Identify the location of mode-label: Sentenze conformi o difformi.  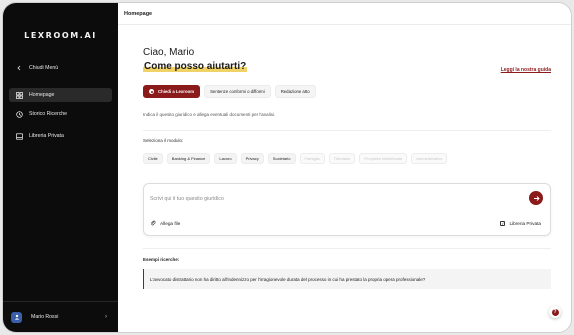
(237, 91).